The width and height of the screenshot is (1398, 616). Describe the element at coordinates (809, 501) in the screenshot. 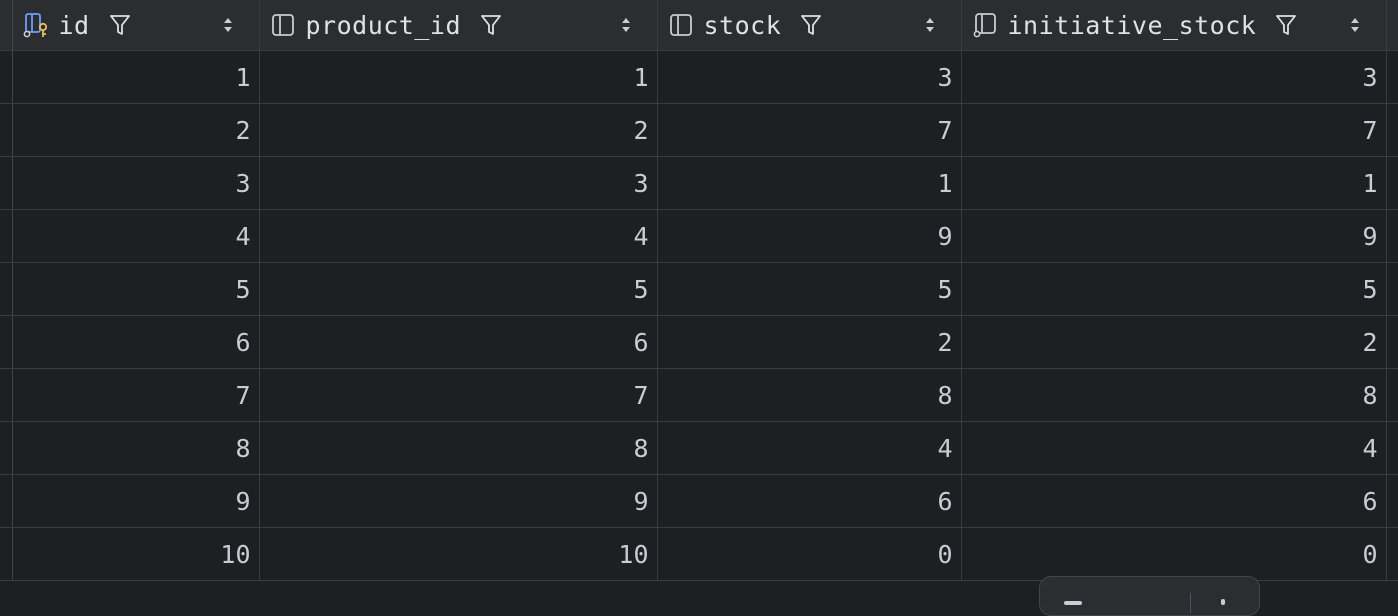

I see `cell-stock: 6` at that location.